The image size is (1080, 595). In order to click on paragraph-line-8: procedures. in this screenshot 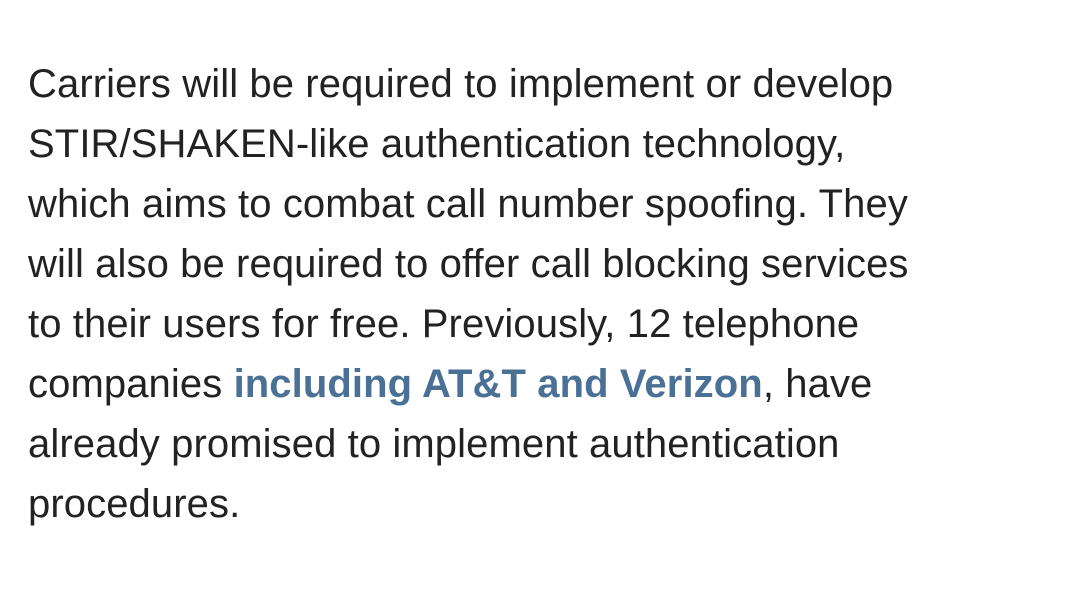, I will do `click(134, 504)`.